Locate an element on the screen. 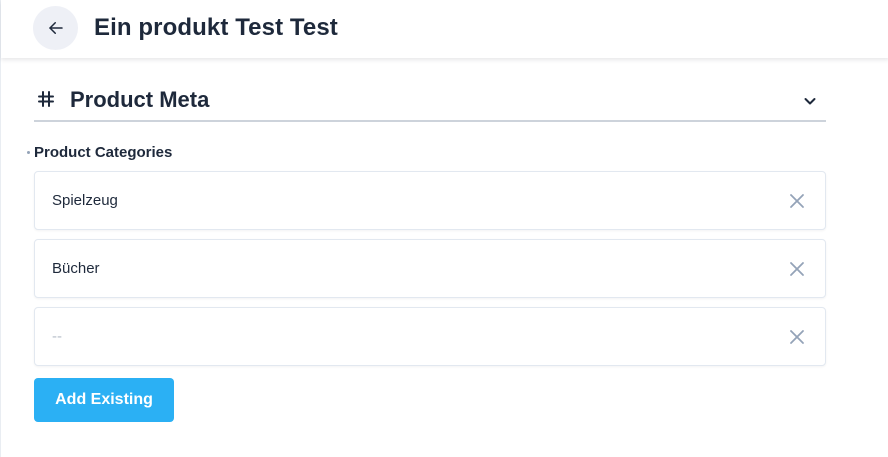 The height and width of the screenshot is (457, 888). category-item: Spielzeug is located at coordinates (430, 200).